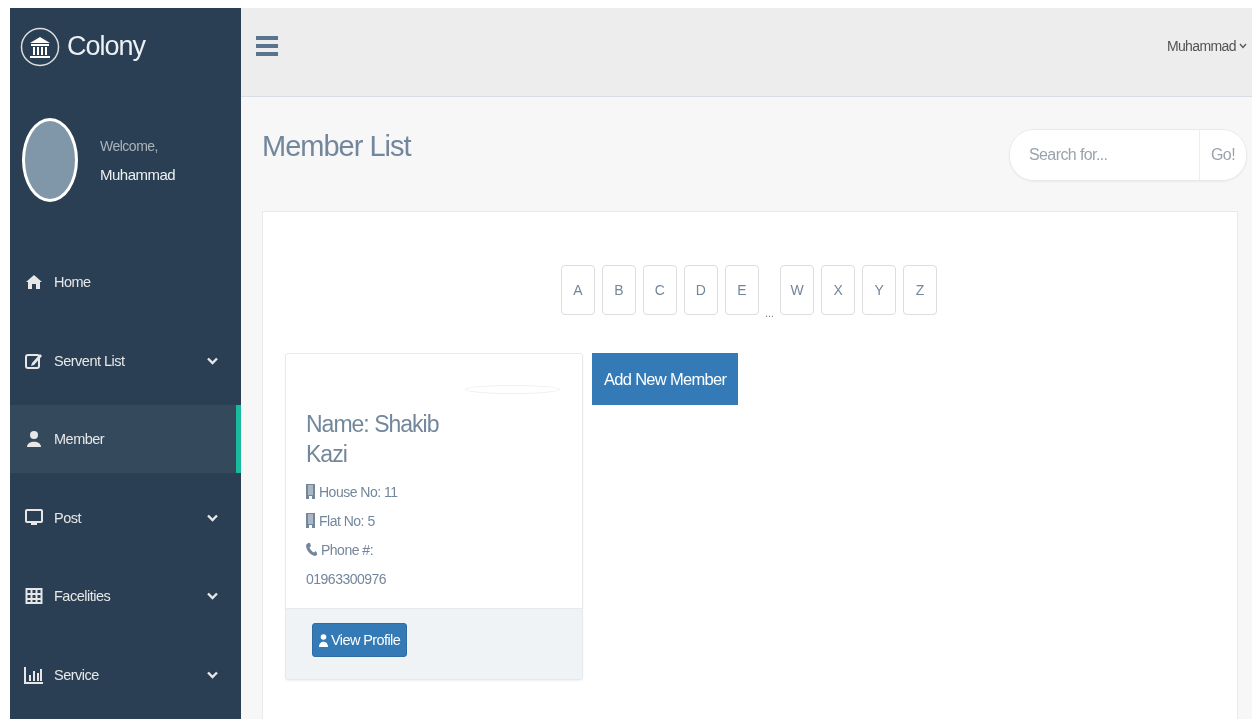 The width and height of the screenshot is (1252, 727). Describe the element at coordinates (311, 549) in the screenshot. I see `phone-icon` at that location.